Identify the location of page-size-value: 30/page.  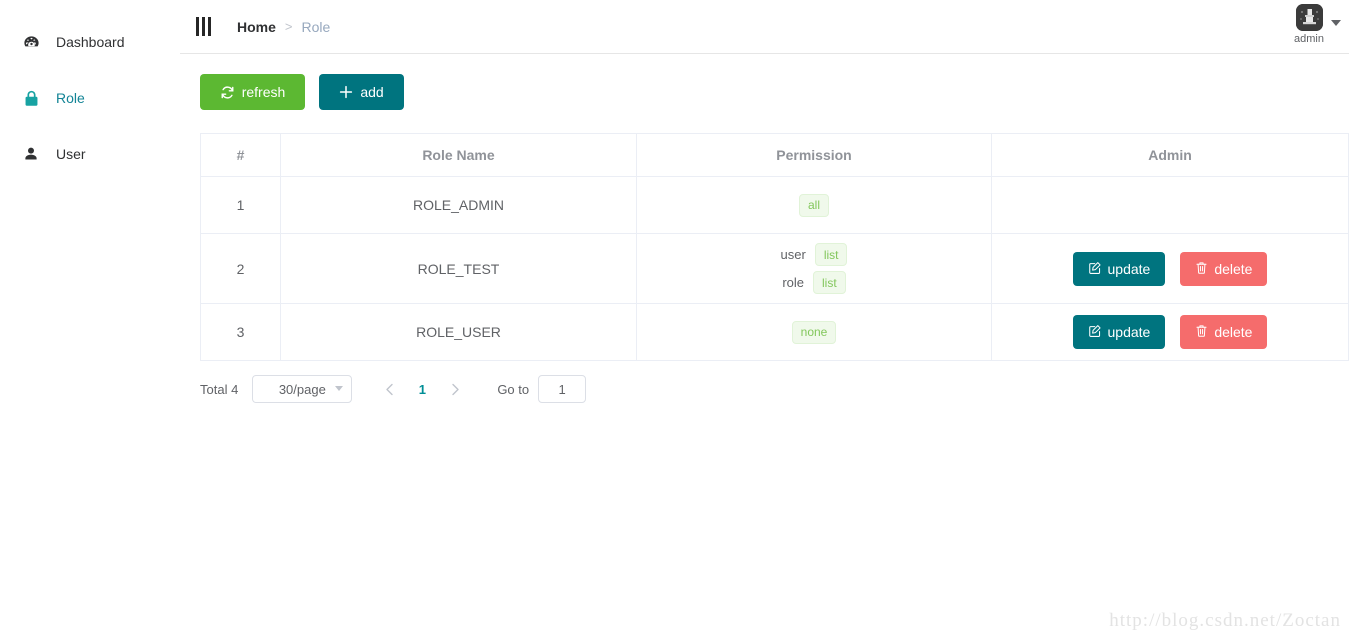
(302, 389).